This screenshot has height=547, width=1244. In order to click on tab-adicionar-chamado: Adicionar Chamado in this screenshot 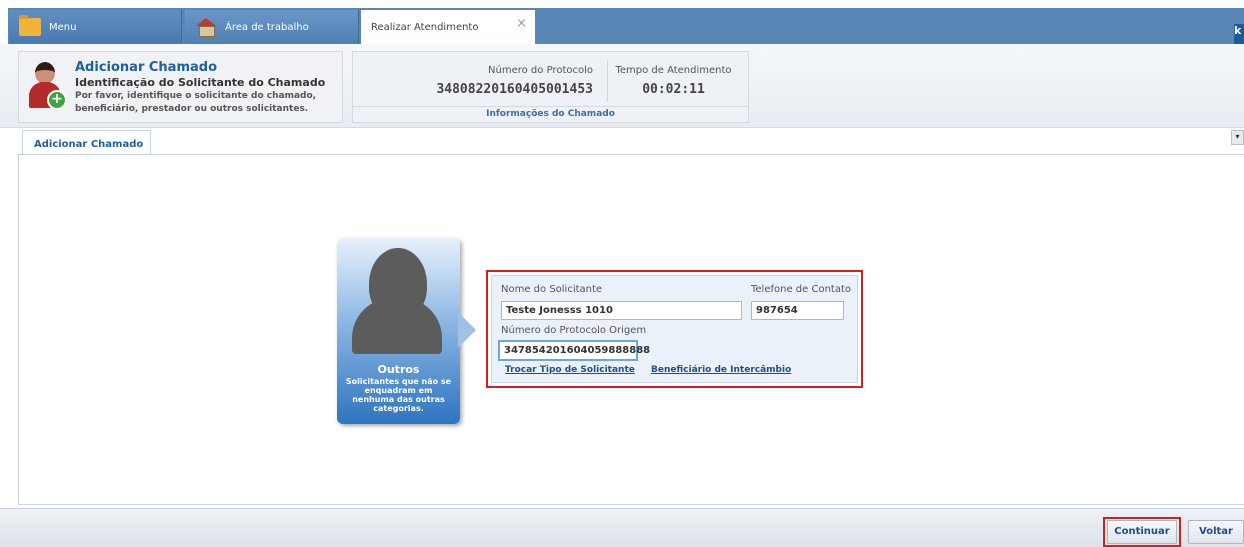, I will do `click(86, 142)`.